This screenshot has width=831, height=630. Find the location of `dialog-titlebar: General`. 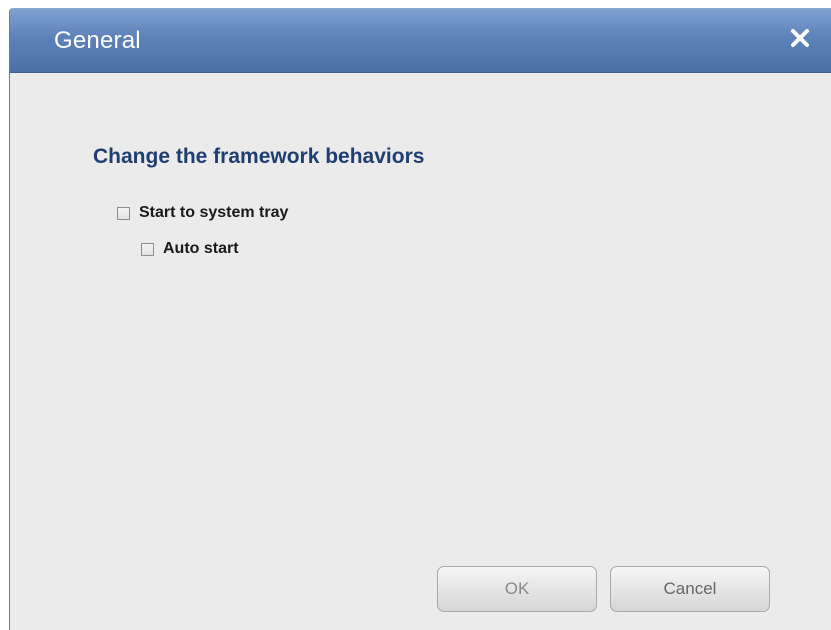

dialog-titlebar: General is located at coordinates (420, 41).